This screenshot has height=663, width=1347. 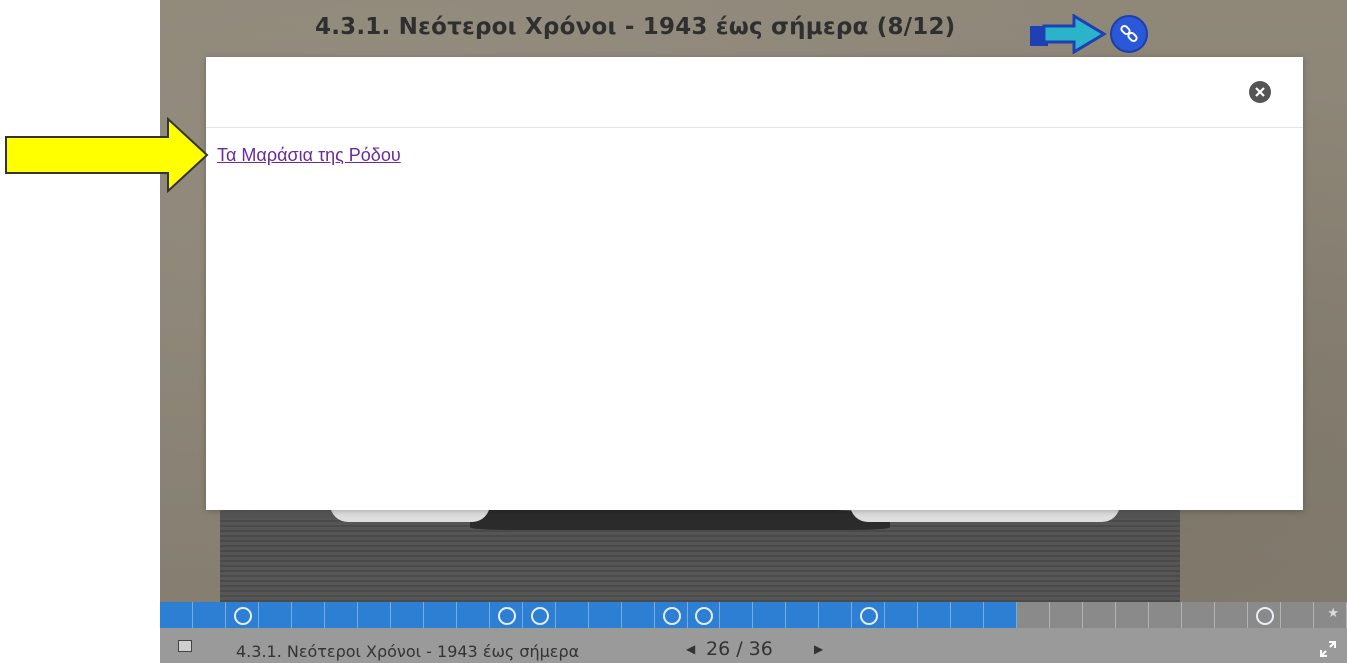 I want to click on chain-link-icon, so click(x=1129, y=33).